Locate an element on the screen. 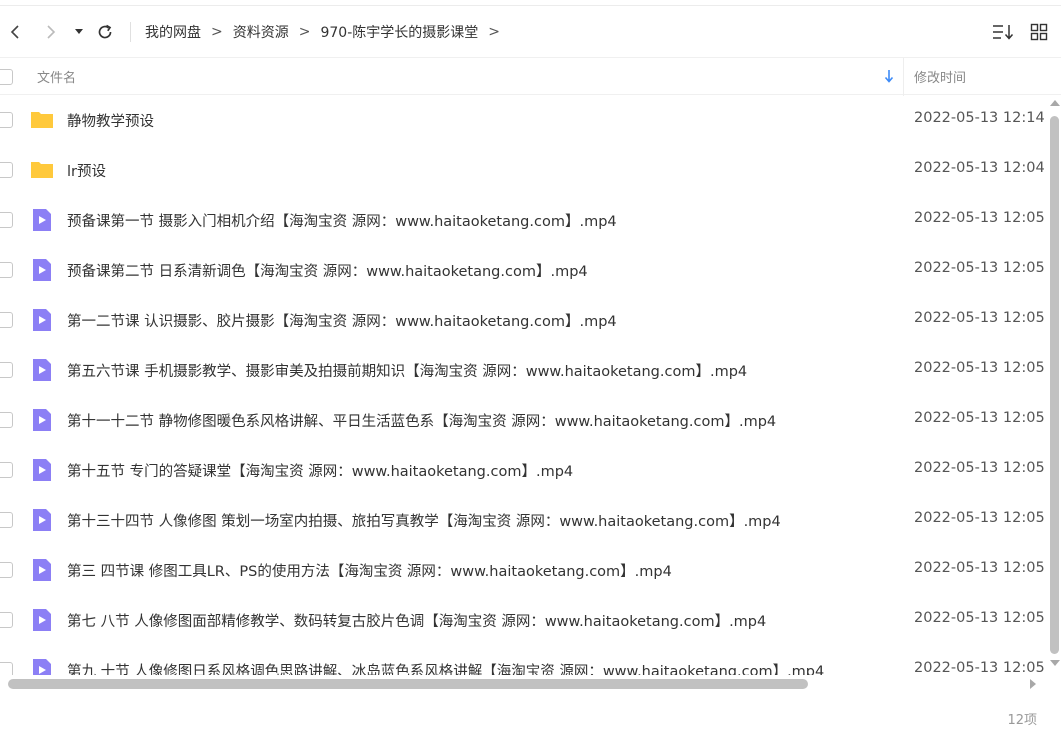  horizontal-scrollbar is located at coordinates (524, 684).